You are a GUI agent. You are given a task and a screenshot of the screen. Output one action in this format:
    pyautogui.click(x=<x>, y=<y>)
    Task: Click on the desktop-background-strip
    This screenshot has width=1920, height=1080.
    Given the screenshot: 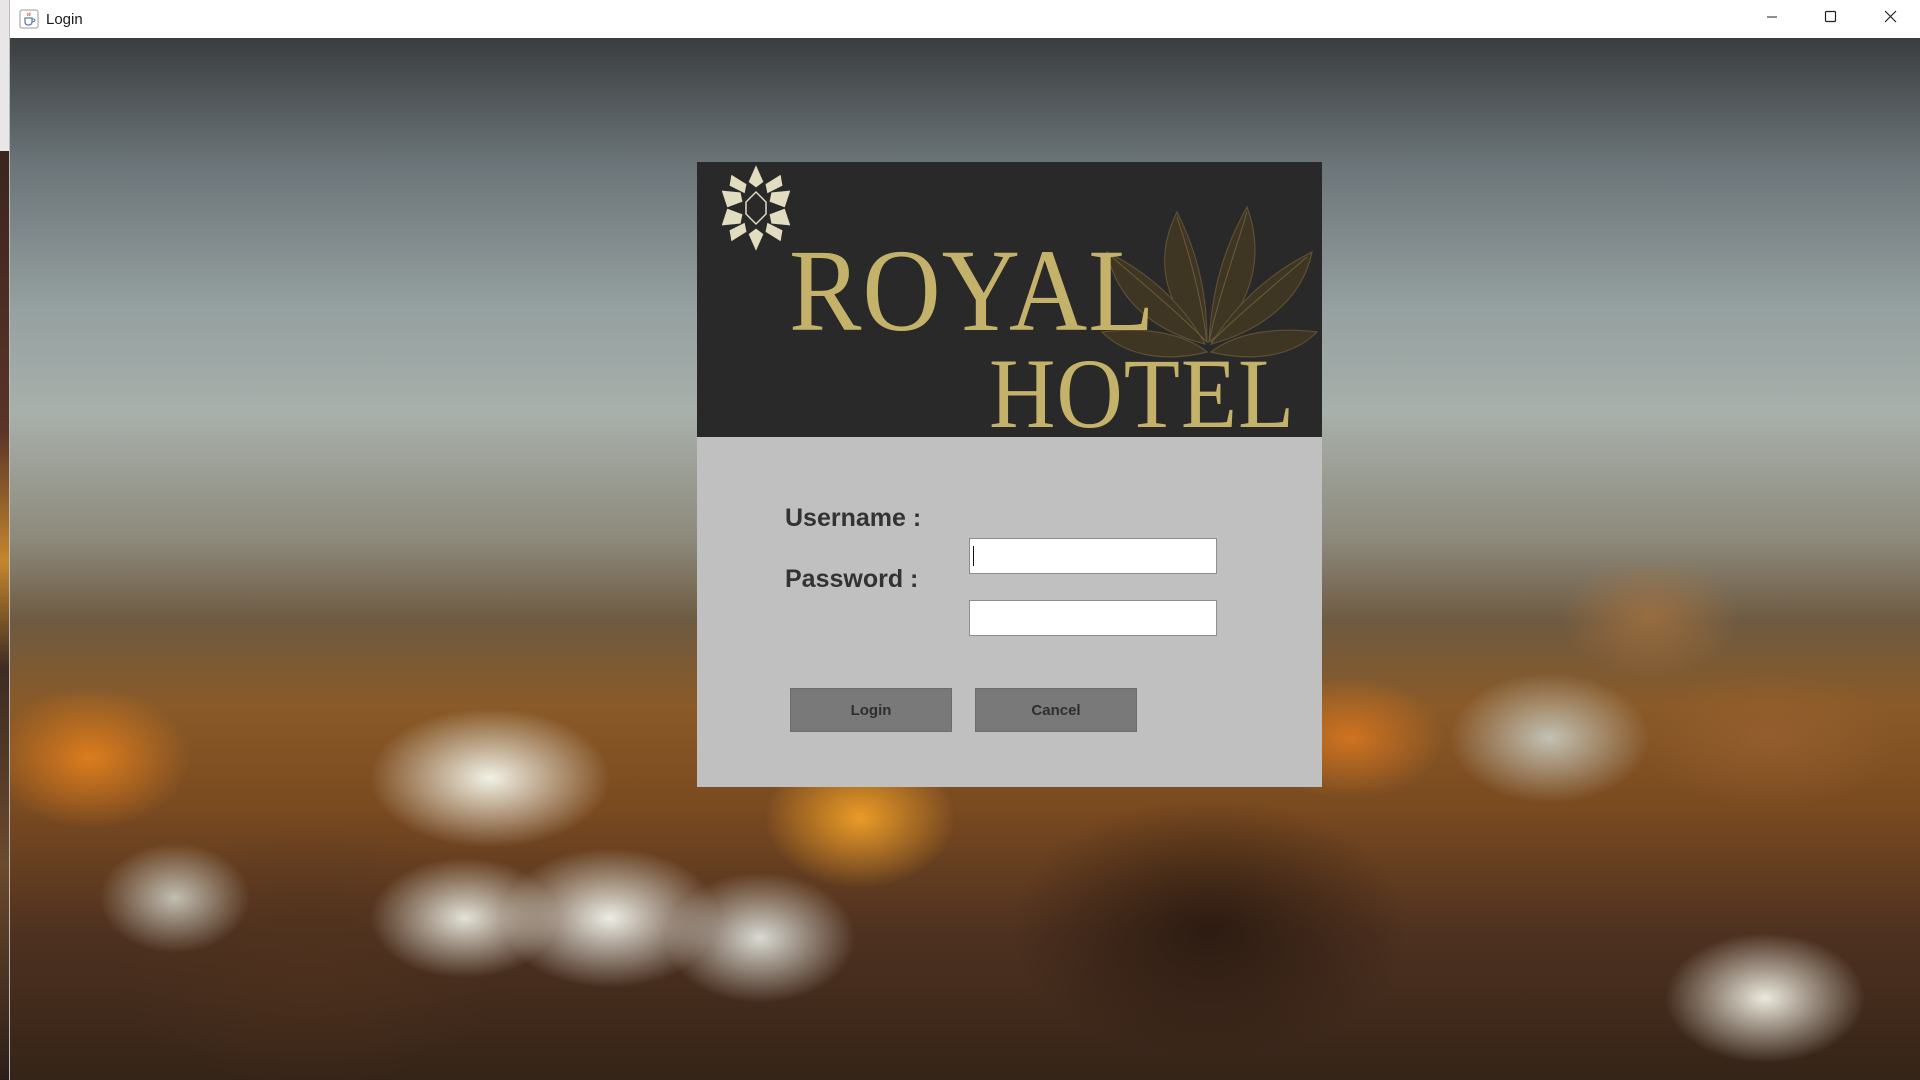 What is the action you would take?
    pyautogui.click(x=4, y=540)
    